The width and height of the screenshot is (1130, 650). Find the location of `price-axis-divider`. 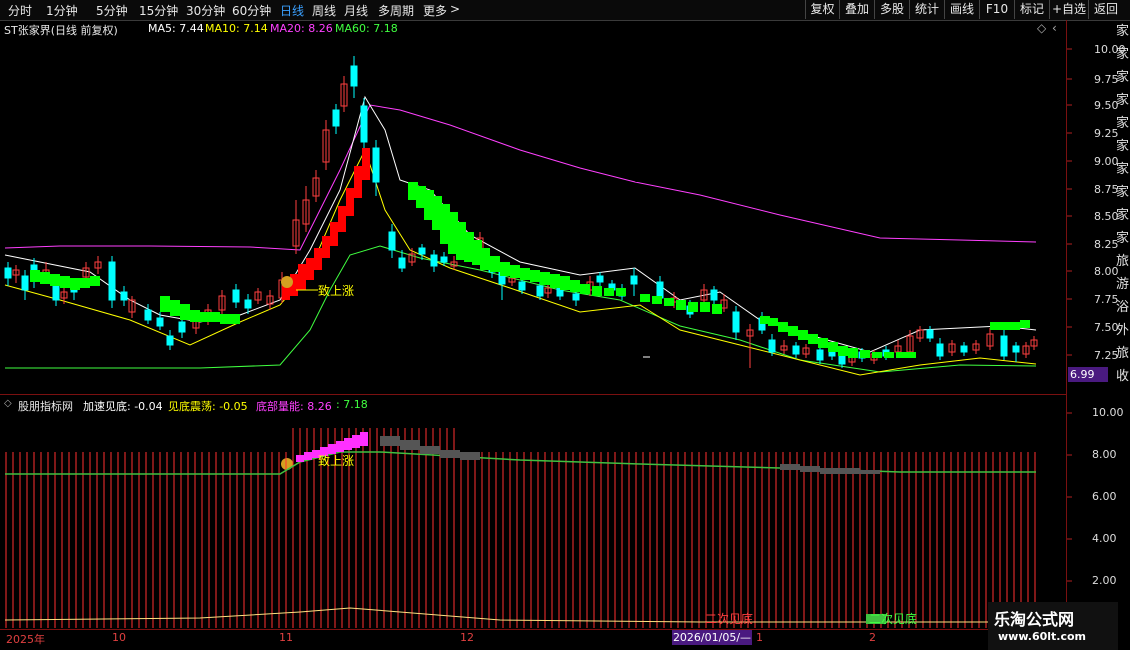

price-axis-divider is located at coordinates (1066, 325).